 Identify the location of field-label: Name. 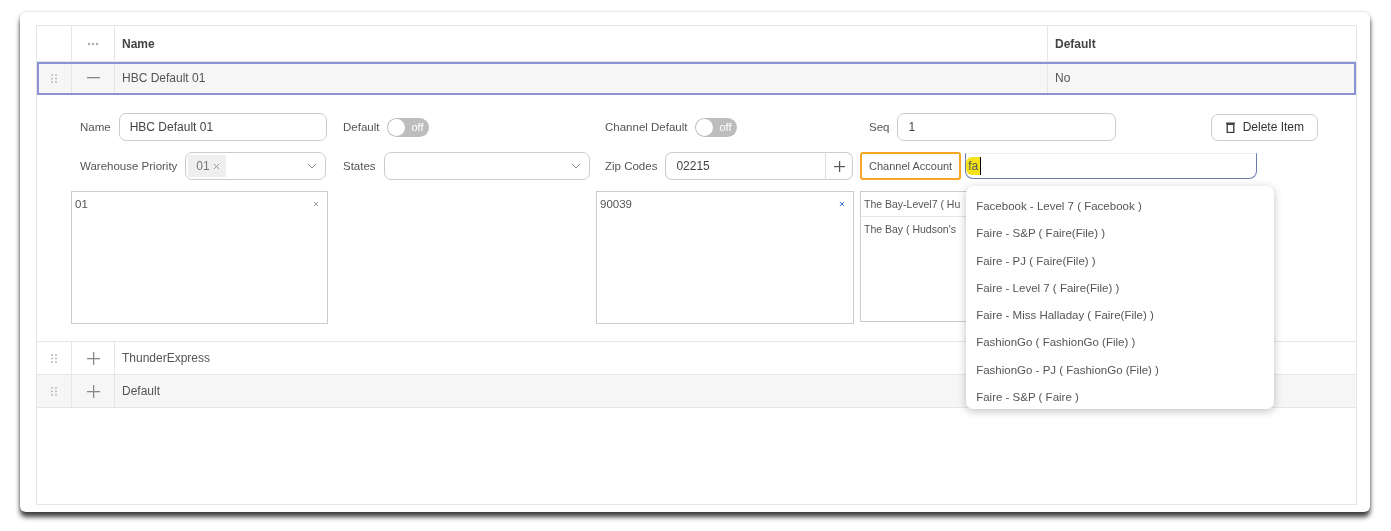
(95, 127).